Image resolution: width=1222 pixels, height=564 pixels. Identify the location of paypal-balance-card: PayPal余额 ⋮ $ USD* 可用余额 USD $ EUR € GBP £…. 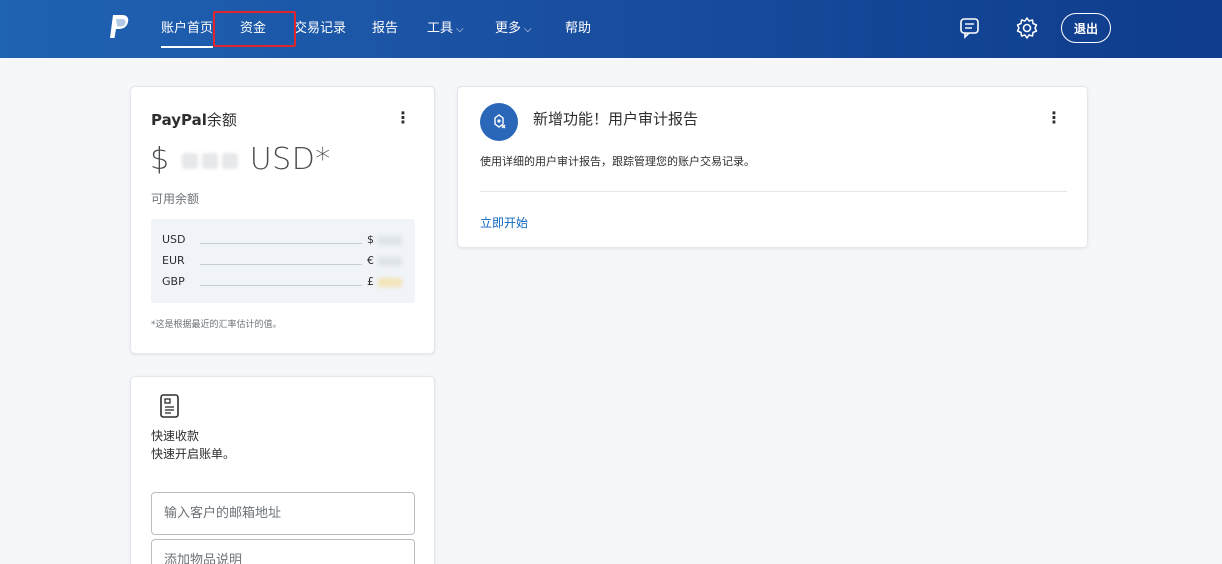
(282, 220).